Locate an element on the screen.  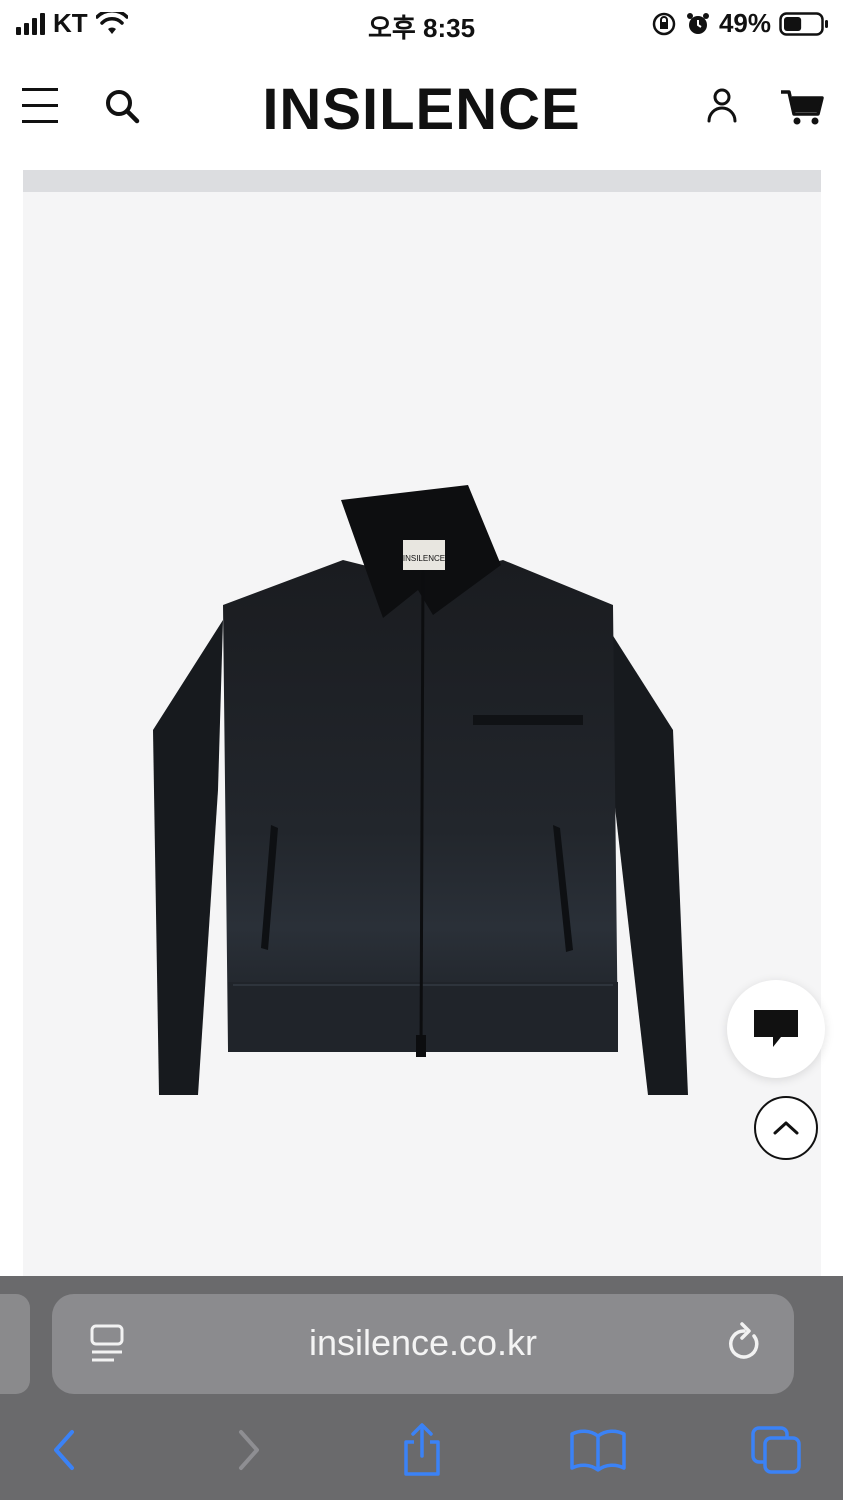
chevron-up-icon is located at coordinates (786, 1128).